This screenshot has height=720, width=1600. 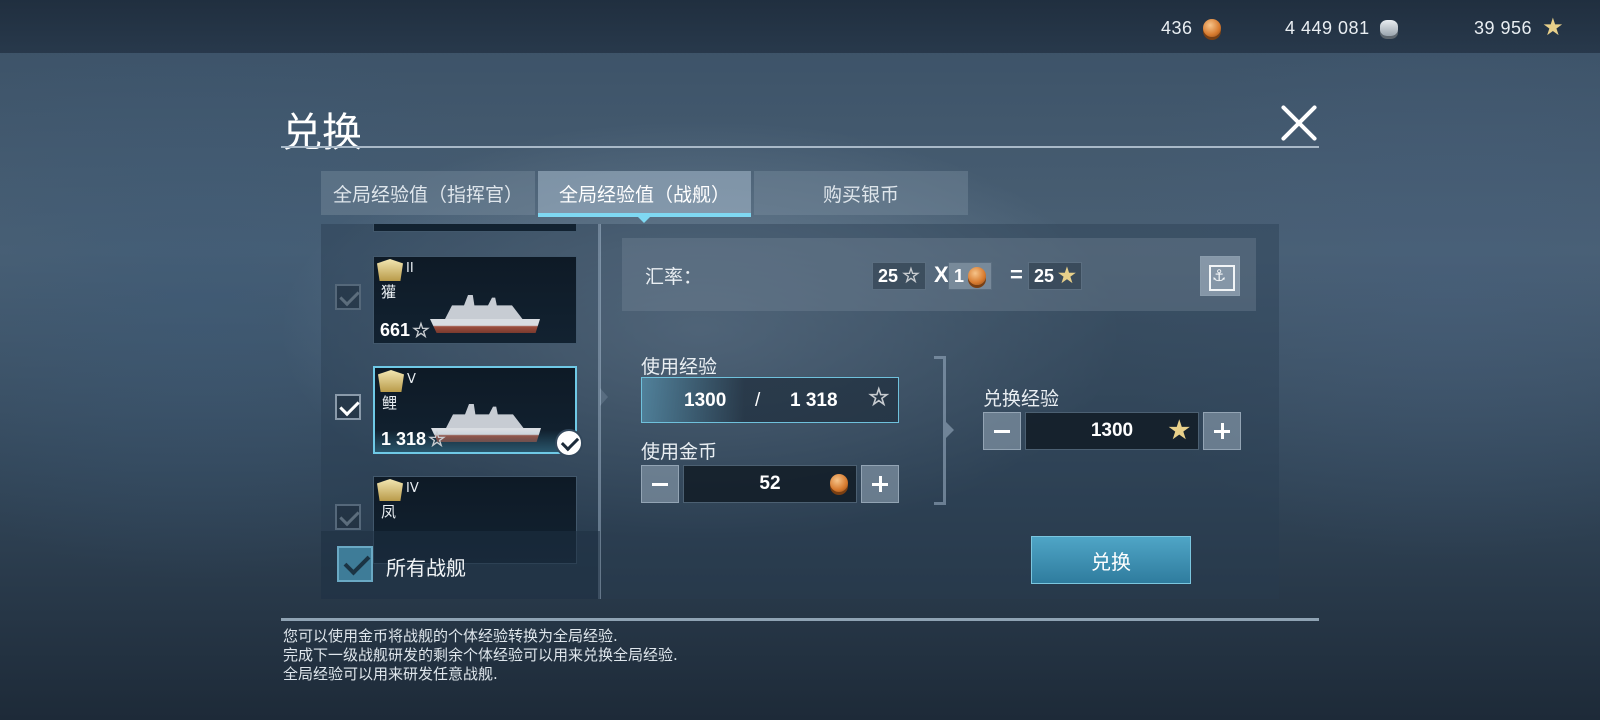 I want to click on ship-exp-value: 661, so click(x=395, y=330).